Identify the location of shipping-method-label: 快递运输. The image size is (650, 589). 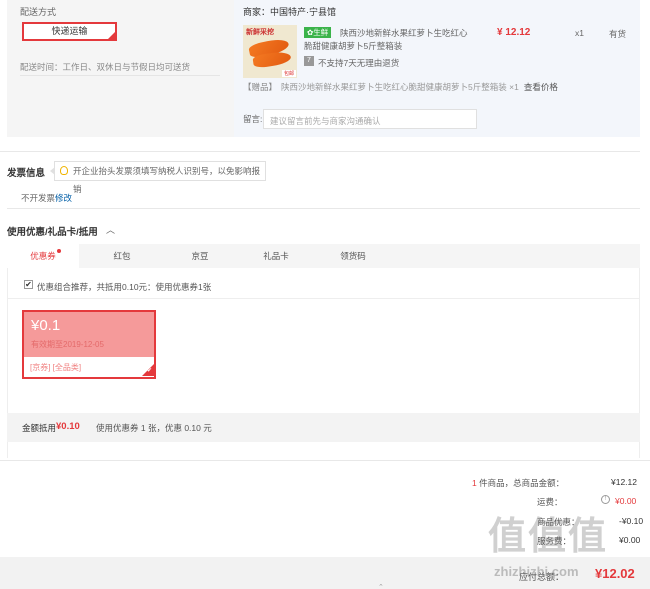
(69, 31).